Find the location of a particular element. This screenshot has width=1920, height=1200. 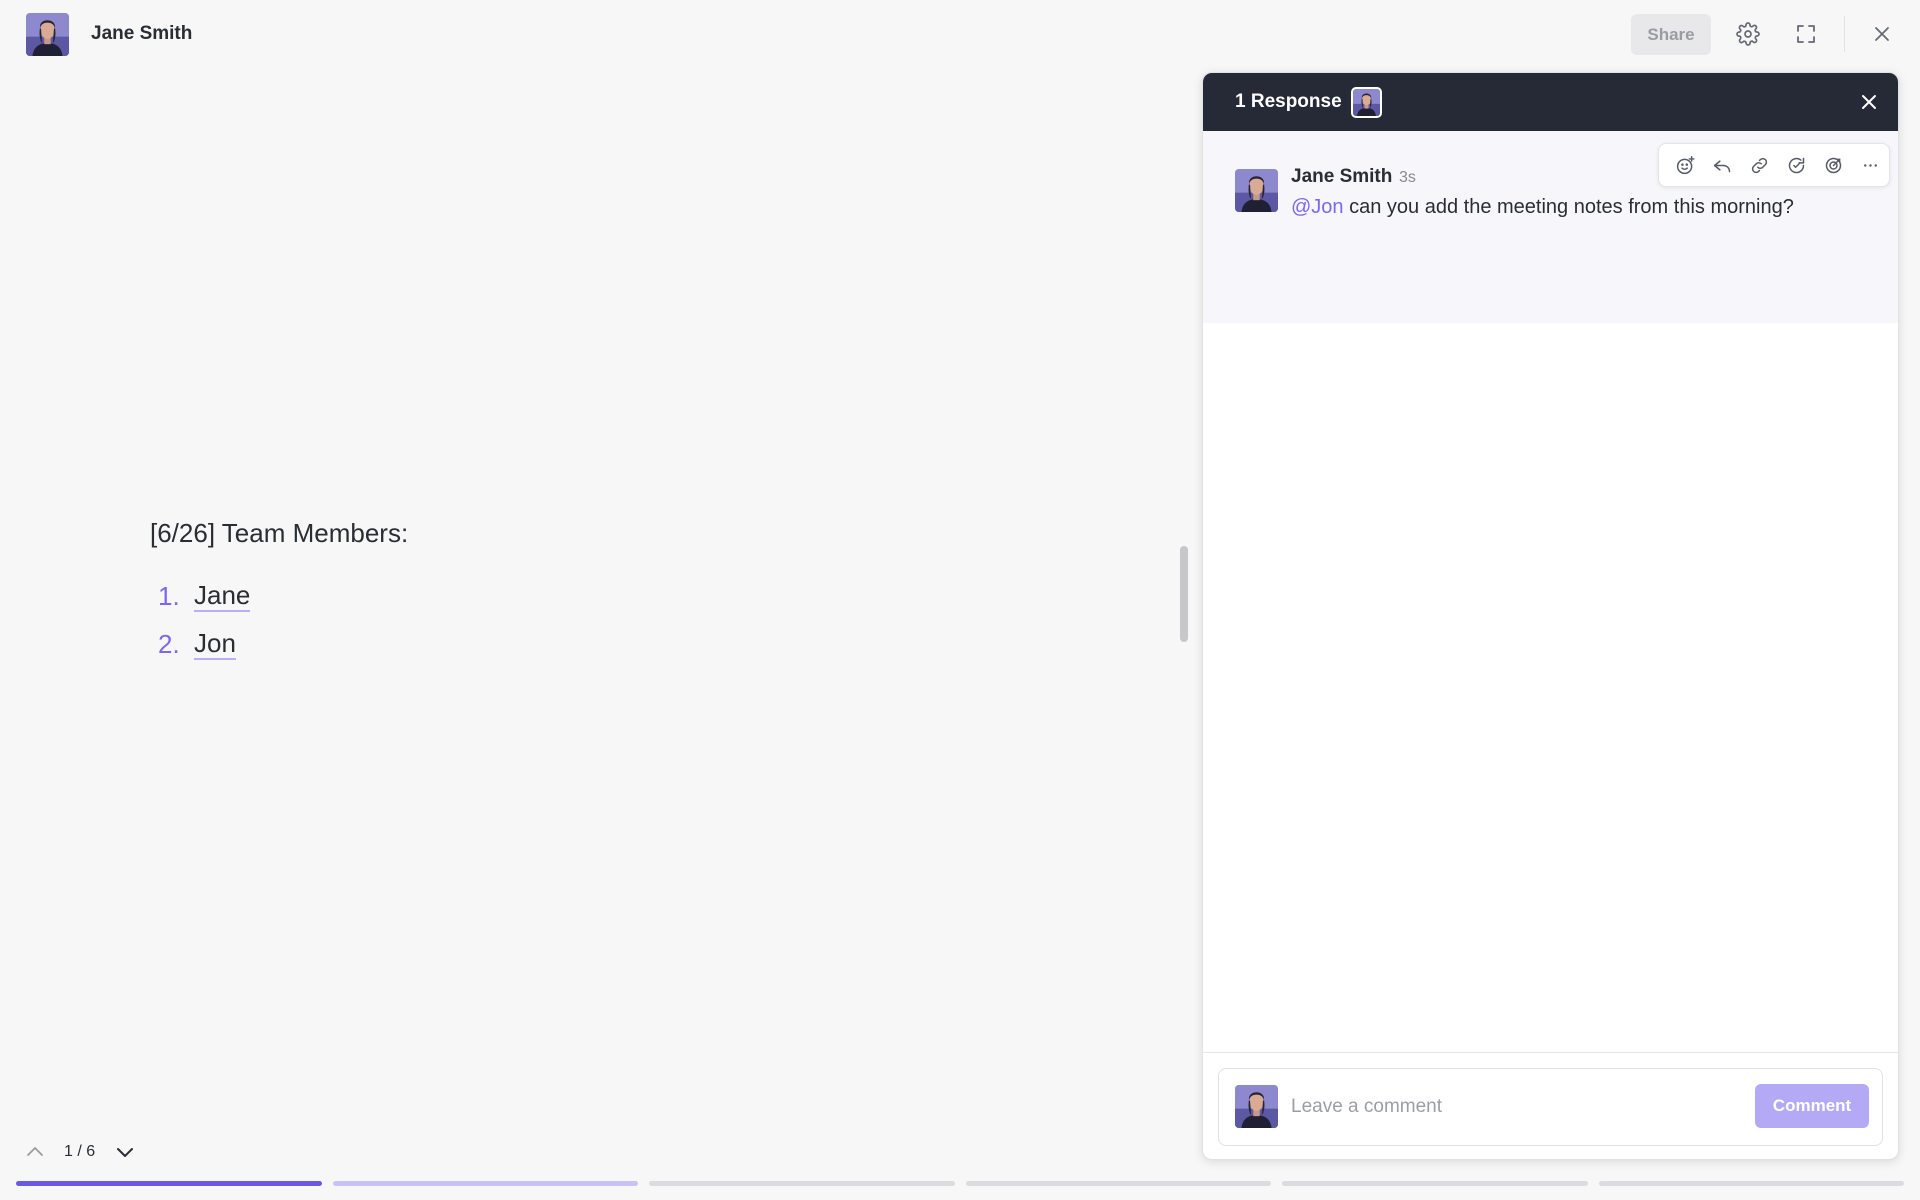

team-members-list: 1. Jane 2. Jon is located at coordinates (200, 620).